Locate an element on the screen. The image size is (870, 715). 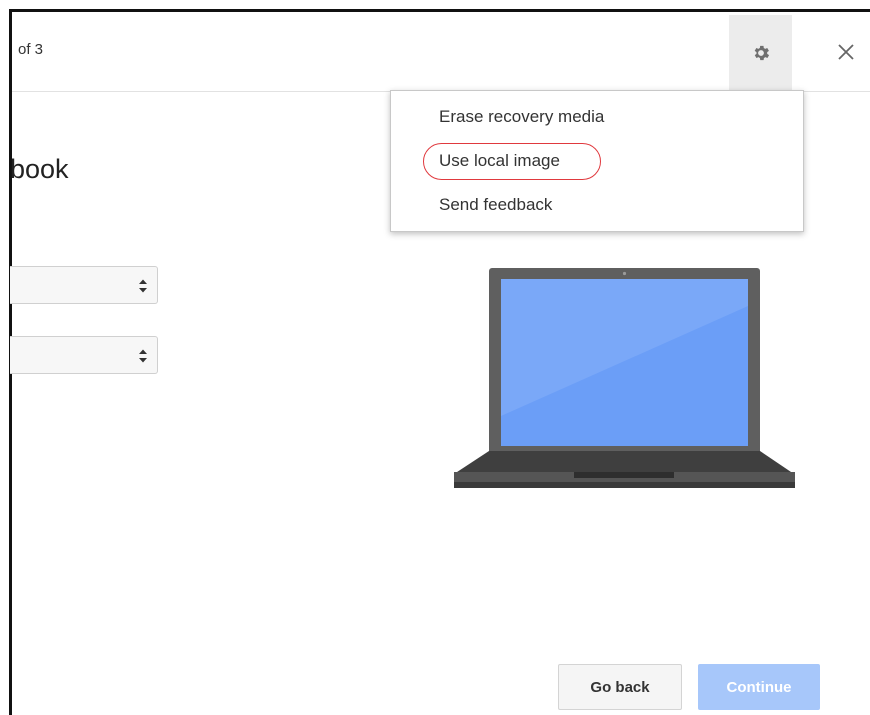
close-button is located at coordinates (846, 52).